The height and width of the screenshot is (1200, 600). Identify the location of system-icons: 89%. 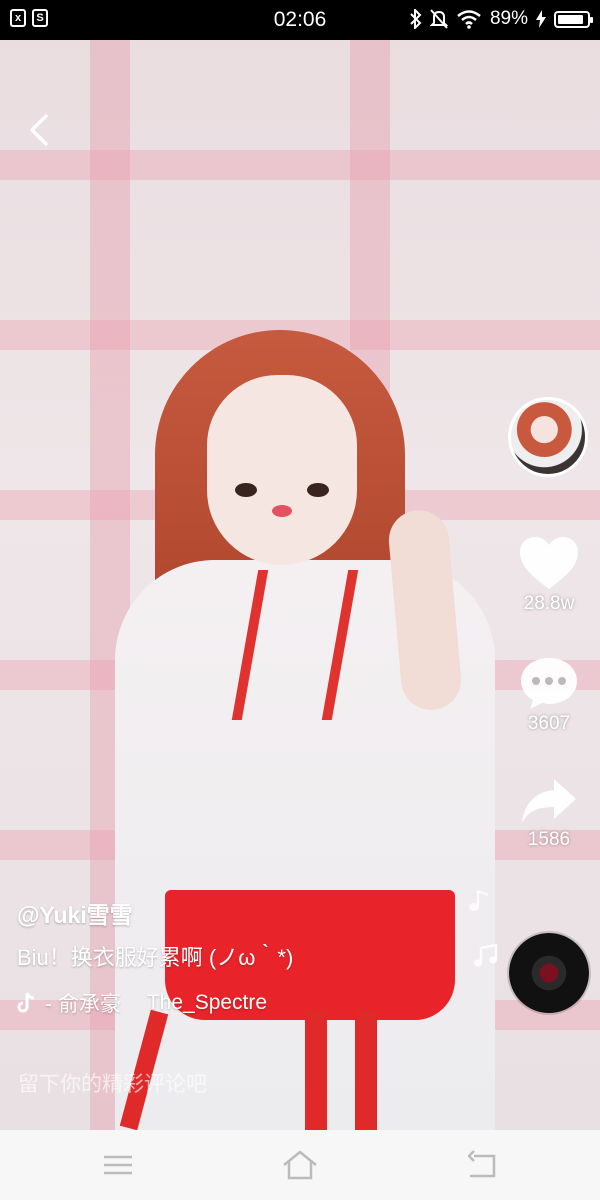
(501, 19).